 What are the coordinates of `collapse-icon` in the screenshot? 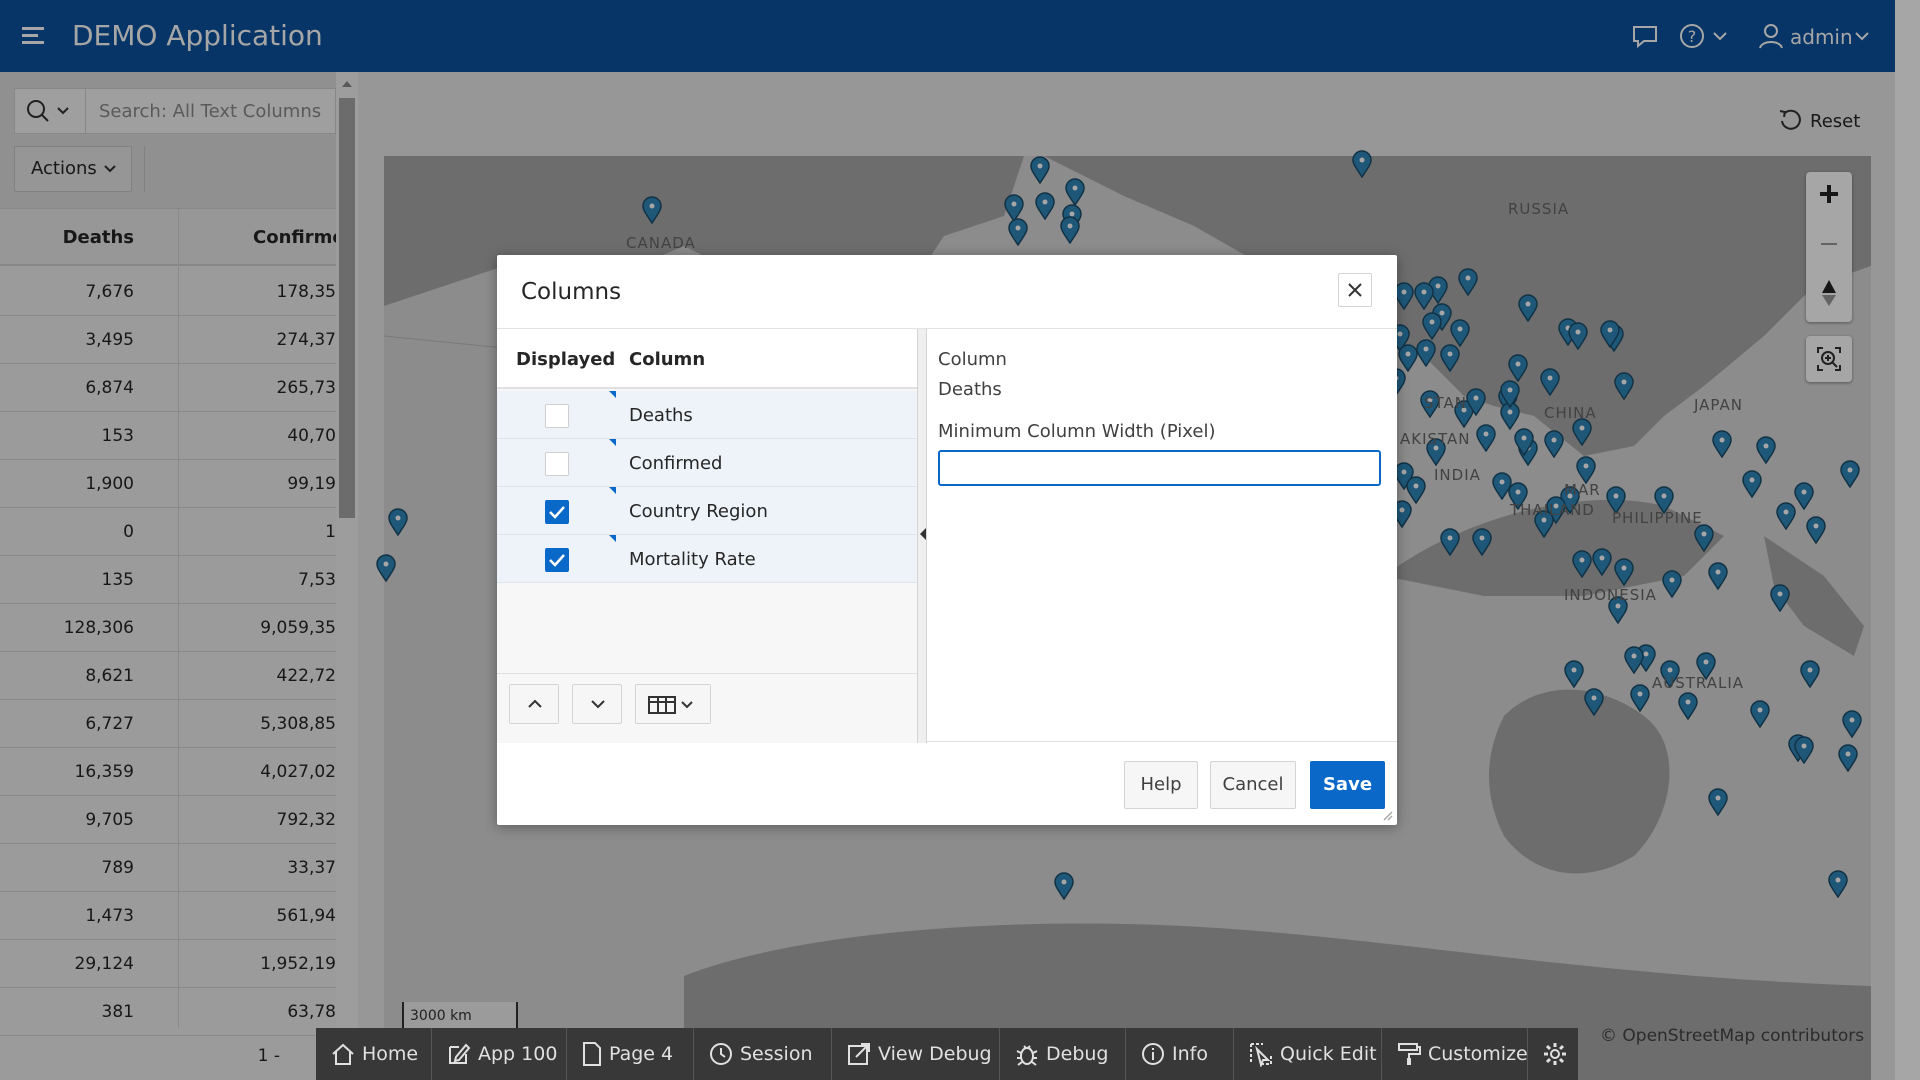 It's located at (923, 534).